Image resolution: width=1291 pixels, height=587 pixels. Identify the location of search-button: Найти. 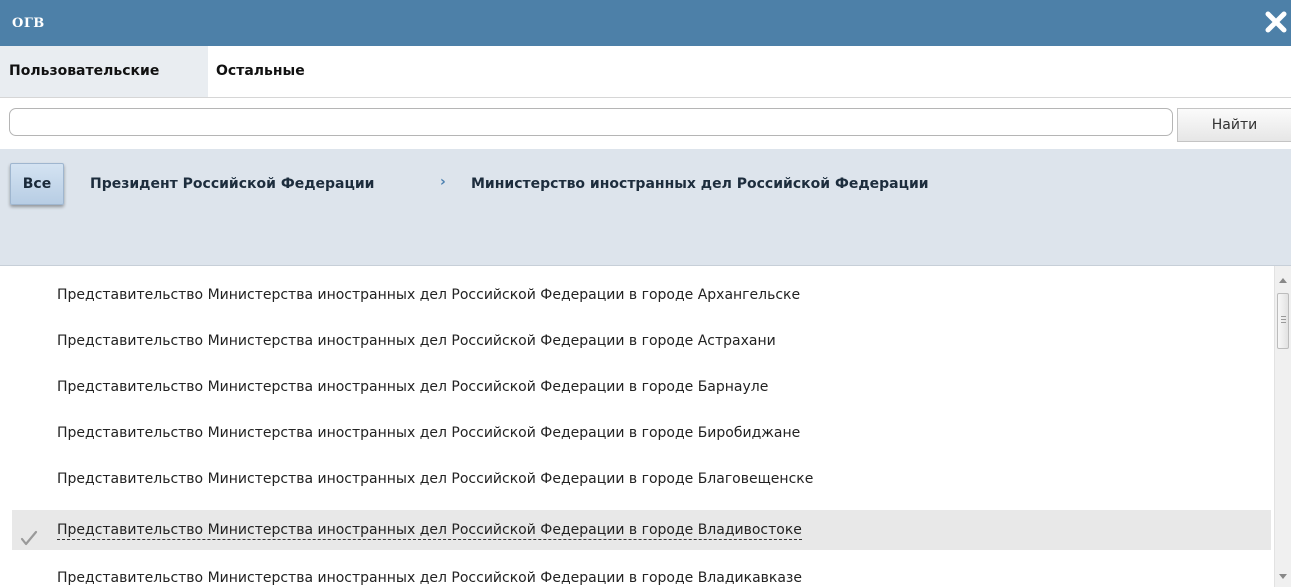
(1234, 125).